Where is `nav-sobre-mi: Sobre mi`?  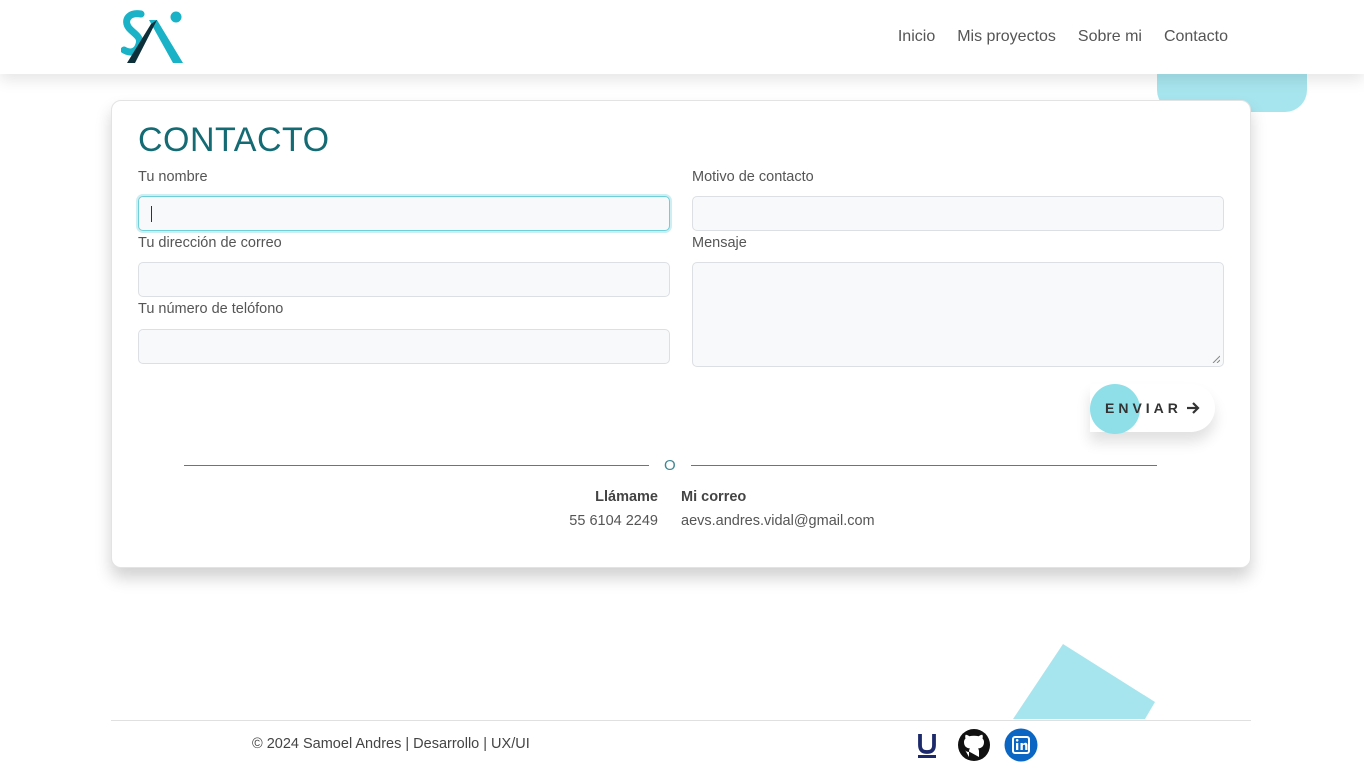
nav-sobre-mi: Sobre mi is located at coordinates (1110, 37).